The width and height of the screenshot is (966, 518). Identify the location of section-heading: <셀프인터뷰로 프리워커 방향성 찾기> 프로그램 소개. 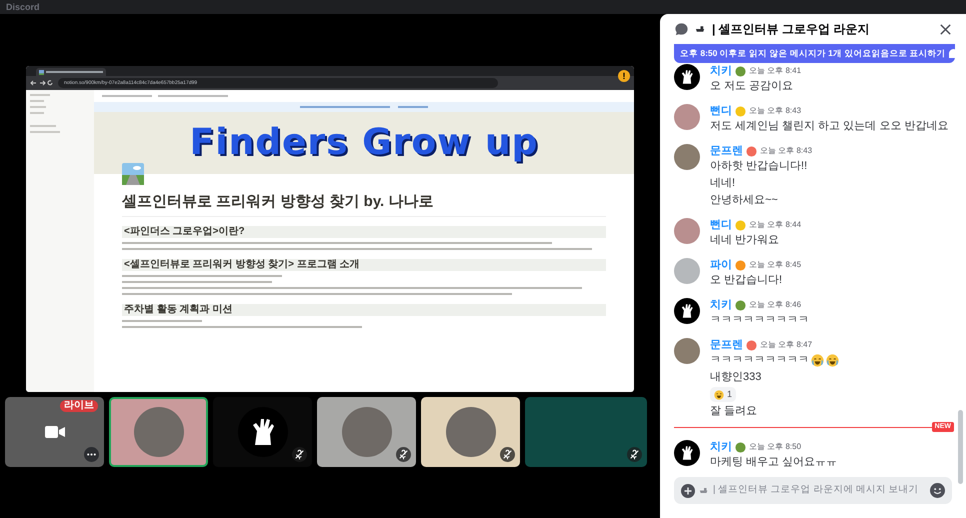
(364, 264).